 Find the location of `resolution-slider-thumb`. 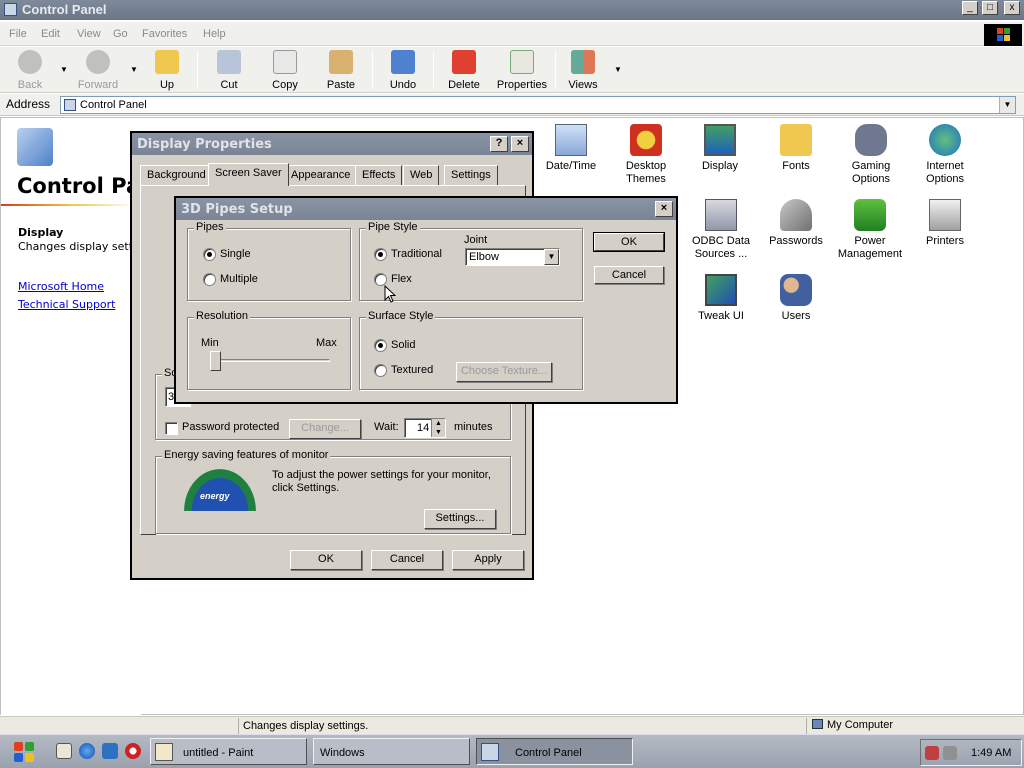

resolution-slider-thumb is located at coordinates (215, 361).